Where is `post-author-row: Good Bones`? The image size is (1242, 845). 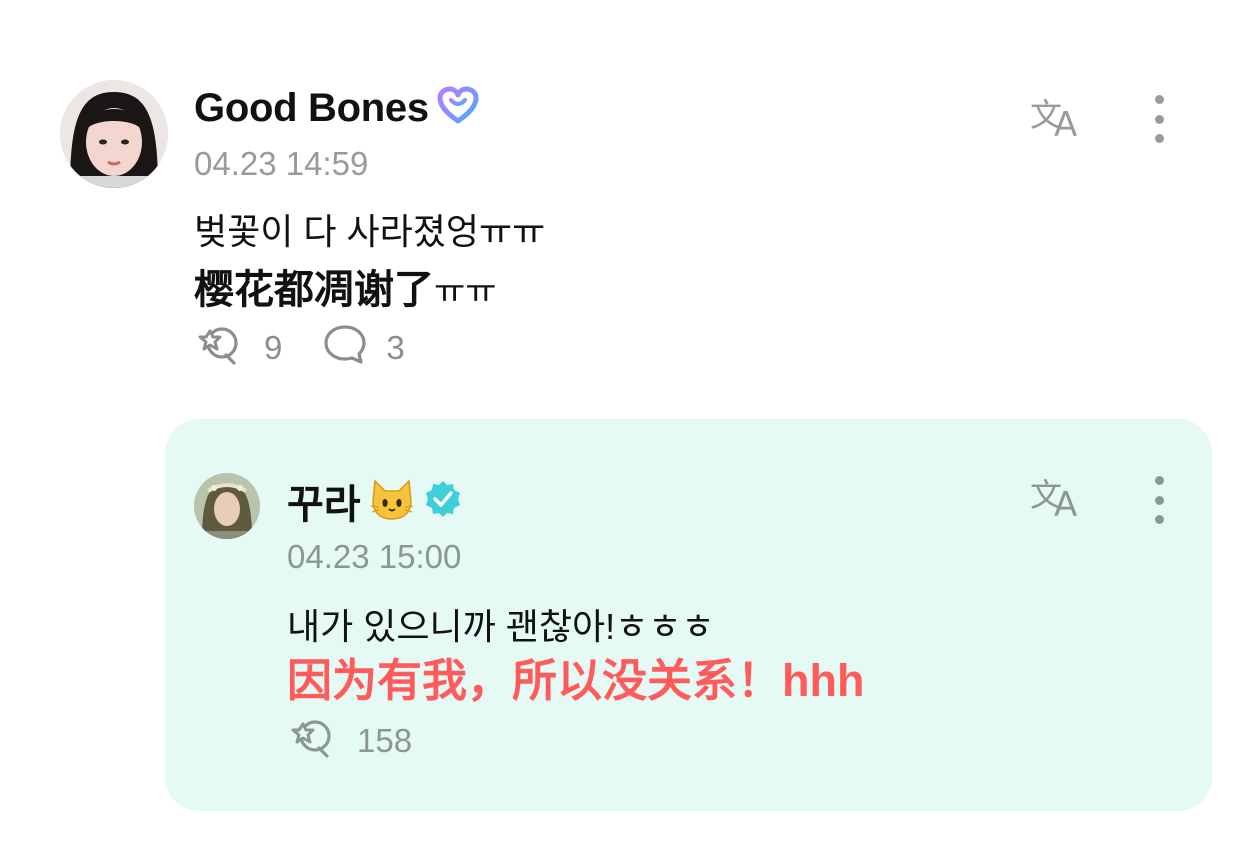 post-author-row: Good Bones is located at coordinates (336, 108).